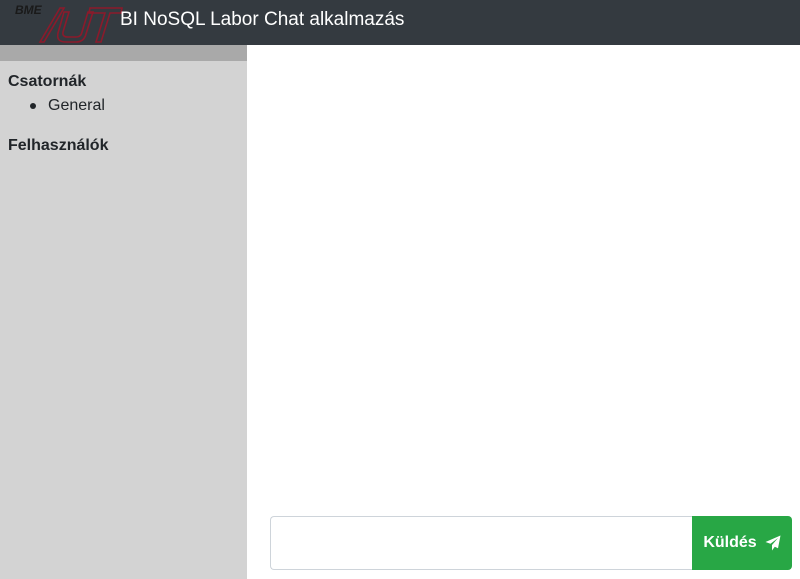  I want to click on list-bullet, so click(33, 106).